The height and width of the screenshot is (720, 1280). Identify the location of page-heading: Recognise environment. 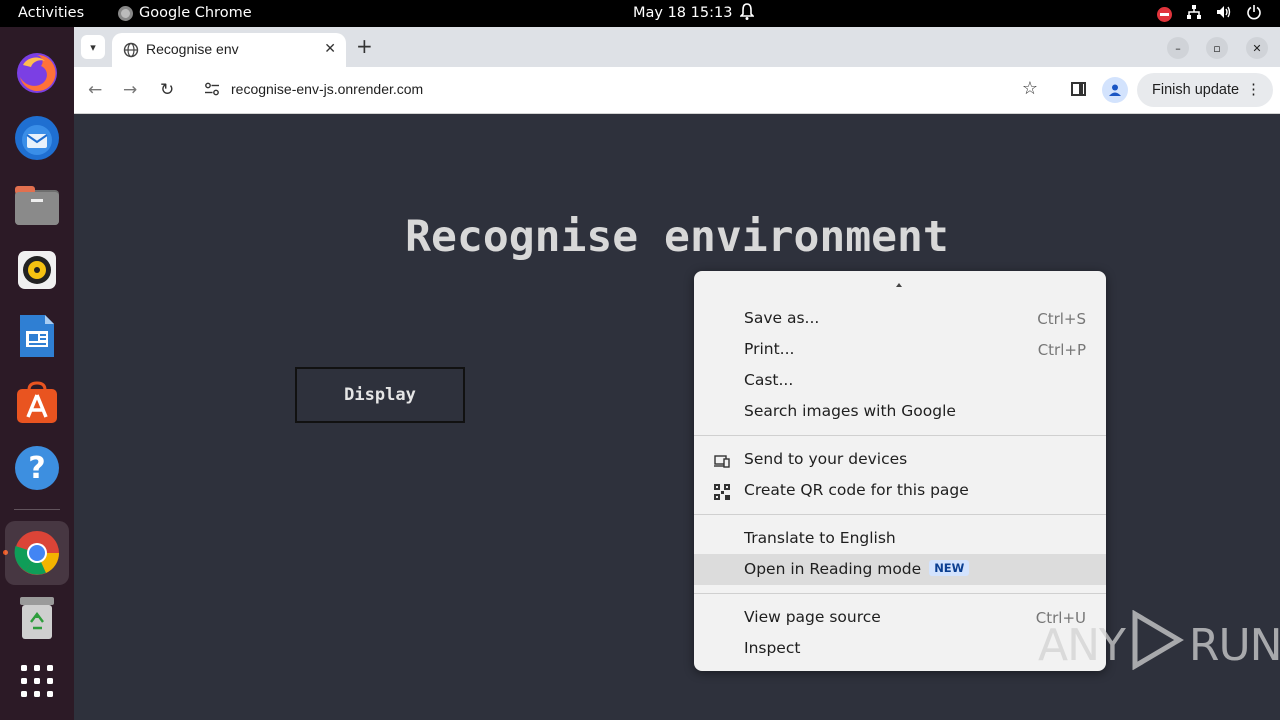
(677, 237).